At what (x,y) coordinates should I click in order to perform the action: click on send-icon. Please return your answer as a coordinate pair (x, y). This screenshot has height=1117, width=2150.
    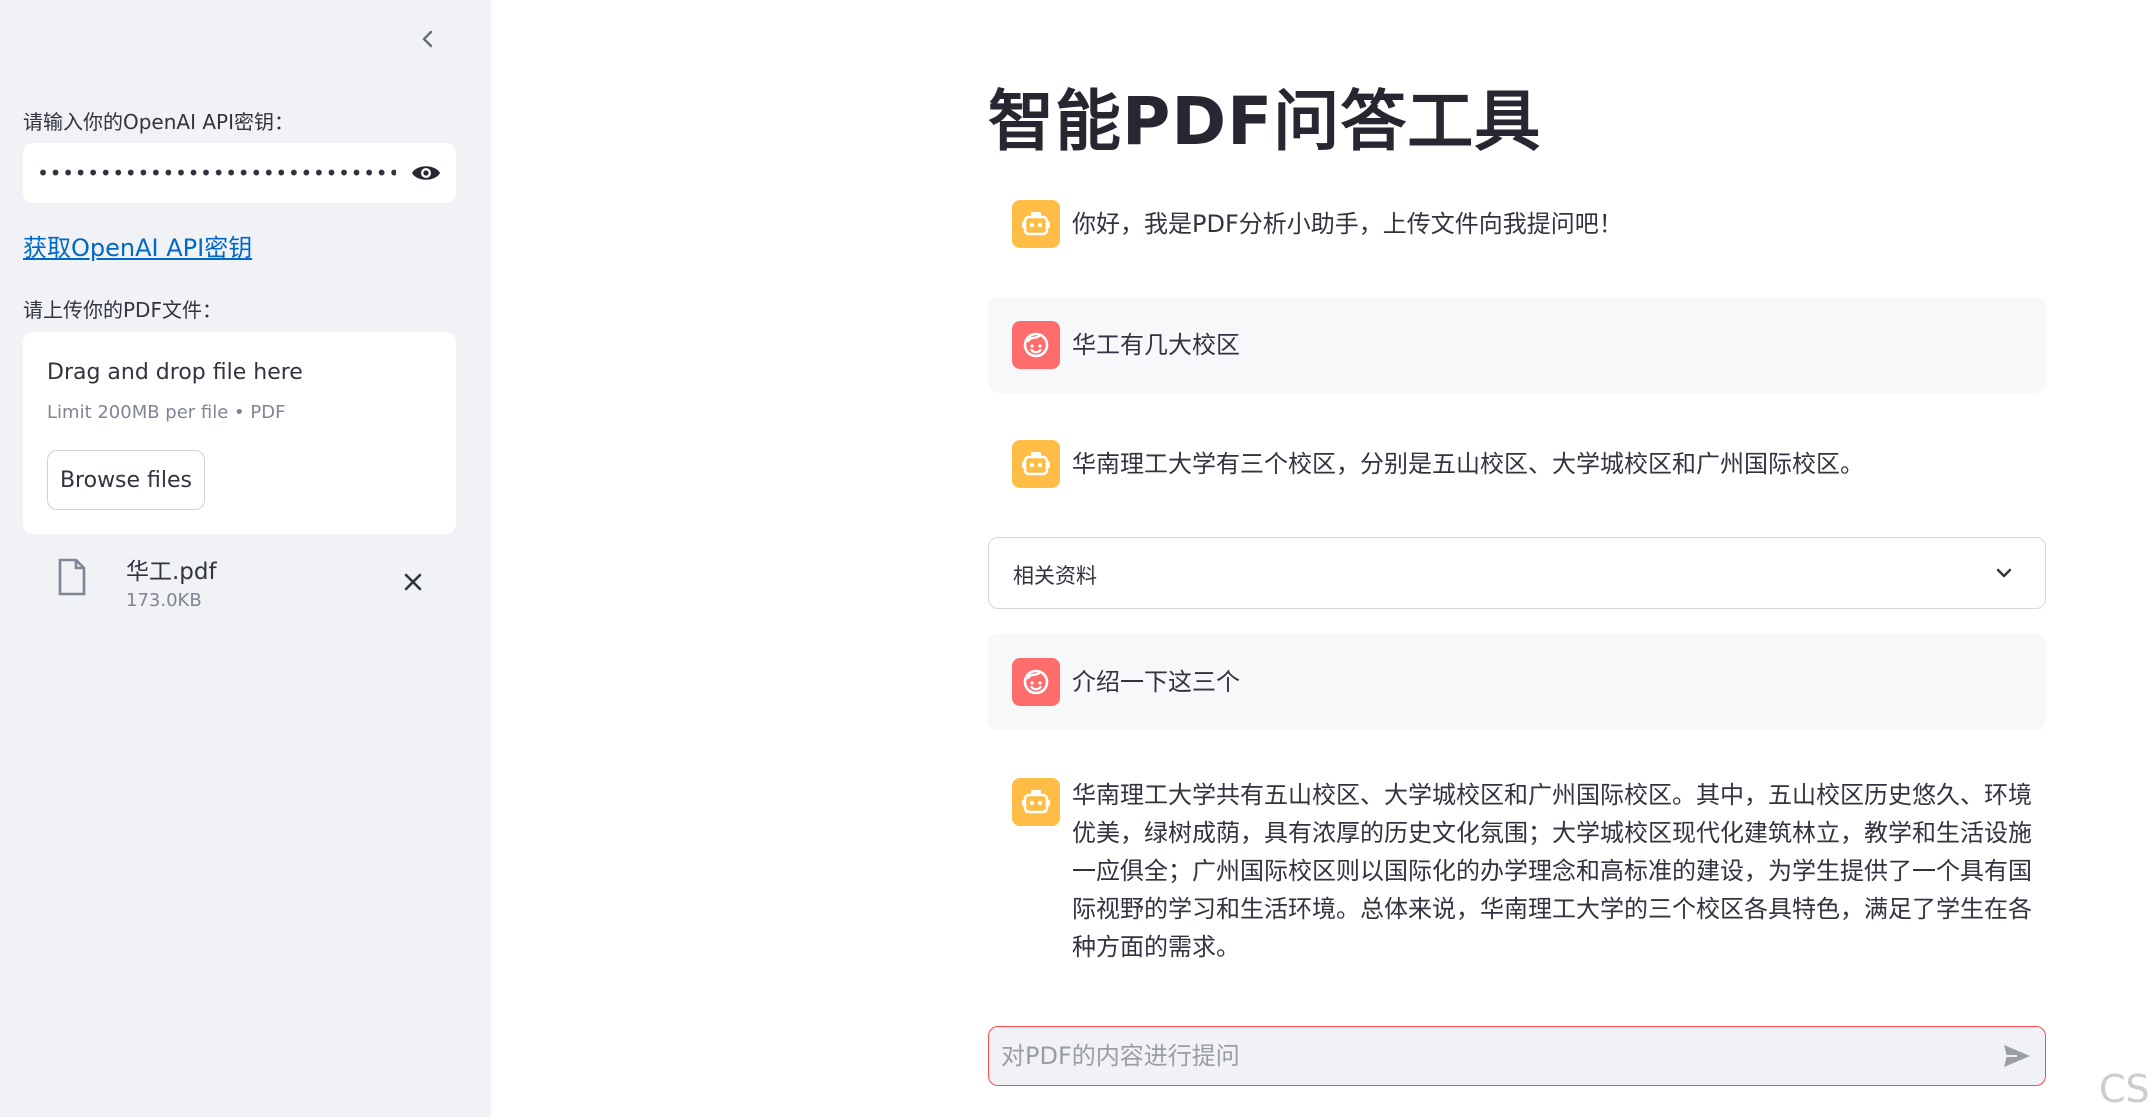
    Looking at the image, I should click on (2017, 1056).